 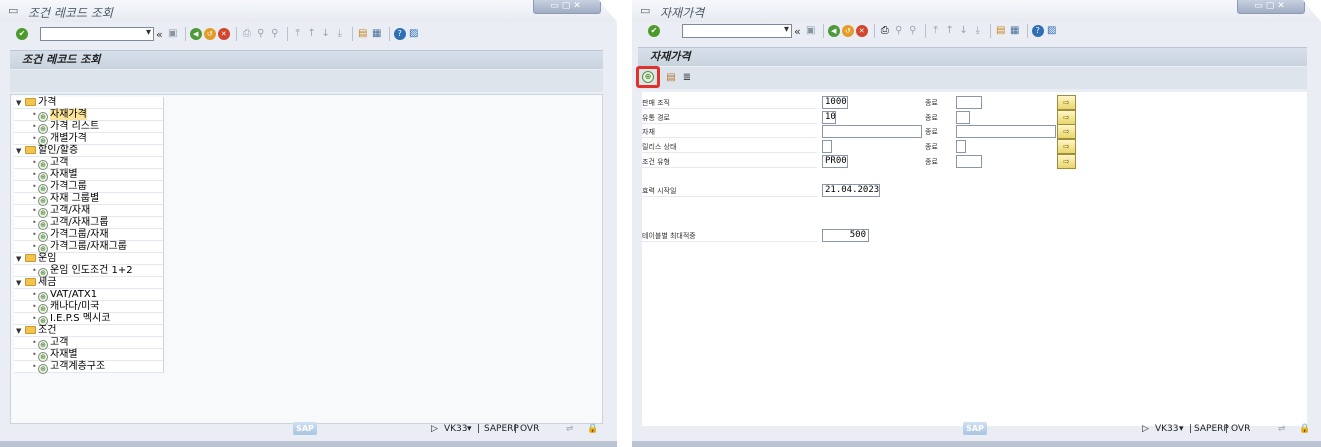 I want to click on separator, so click(x=185, y=34).